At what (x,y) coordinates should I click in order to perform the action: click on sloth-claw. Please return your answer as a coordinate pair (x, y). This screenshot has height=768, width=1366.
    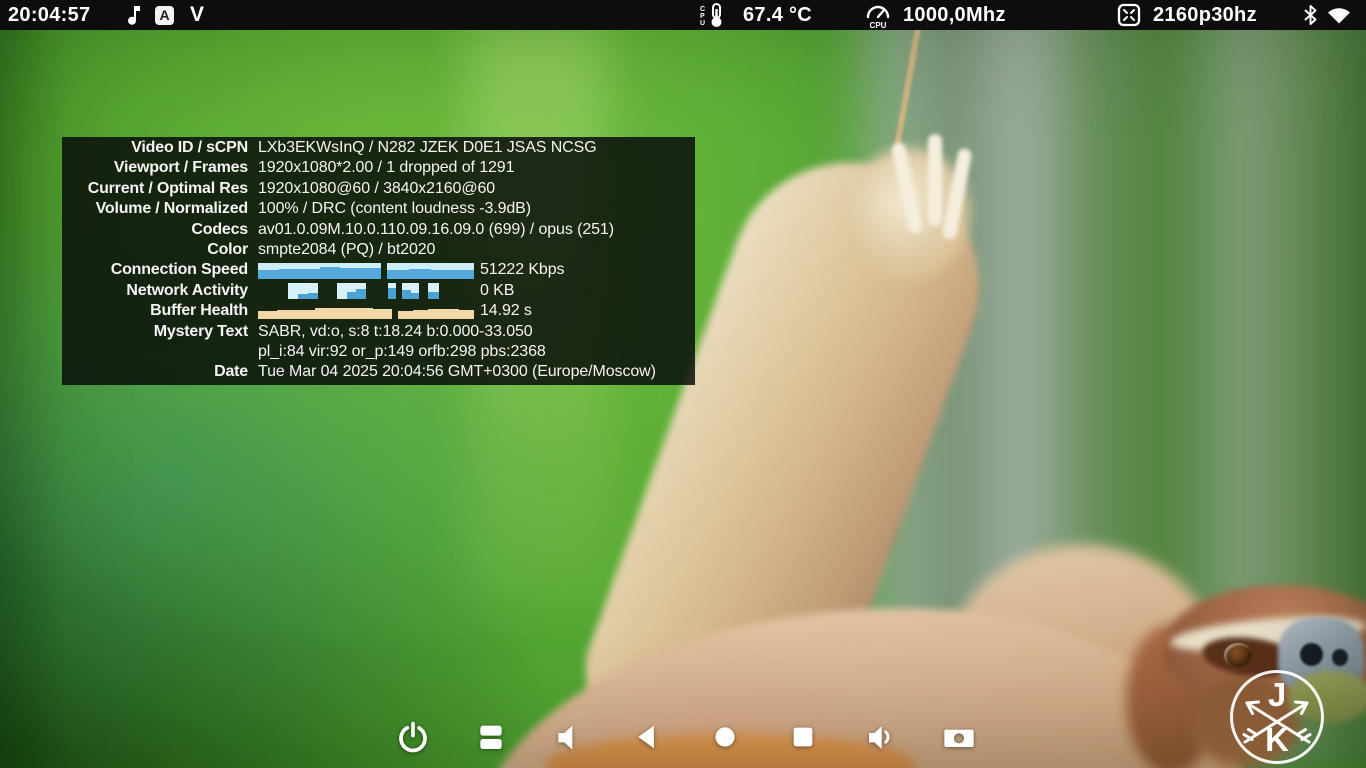
    Looking at the image, I should click on (935, 180).